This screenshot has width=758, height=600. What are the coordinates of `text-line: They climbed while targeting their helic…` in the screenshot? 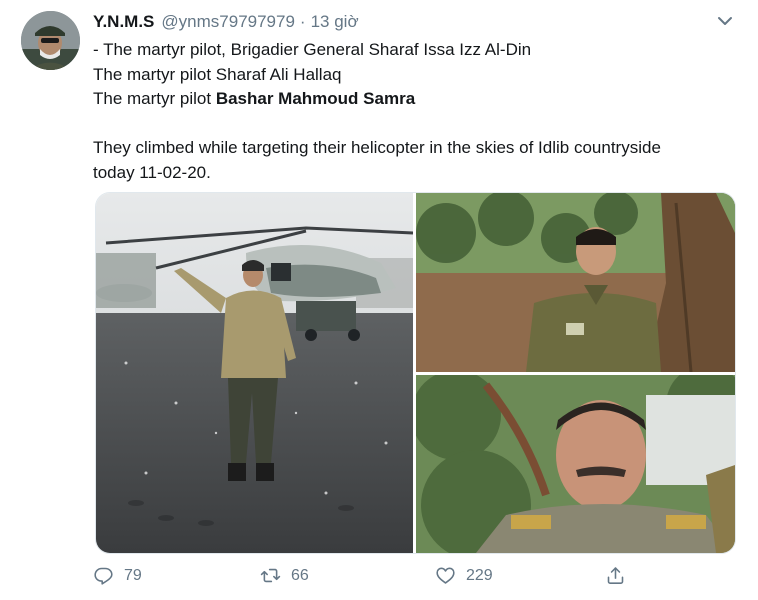 It's located at (377, 147).